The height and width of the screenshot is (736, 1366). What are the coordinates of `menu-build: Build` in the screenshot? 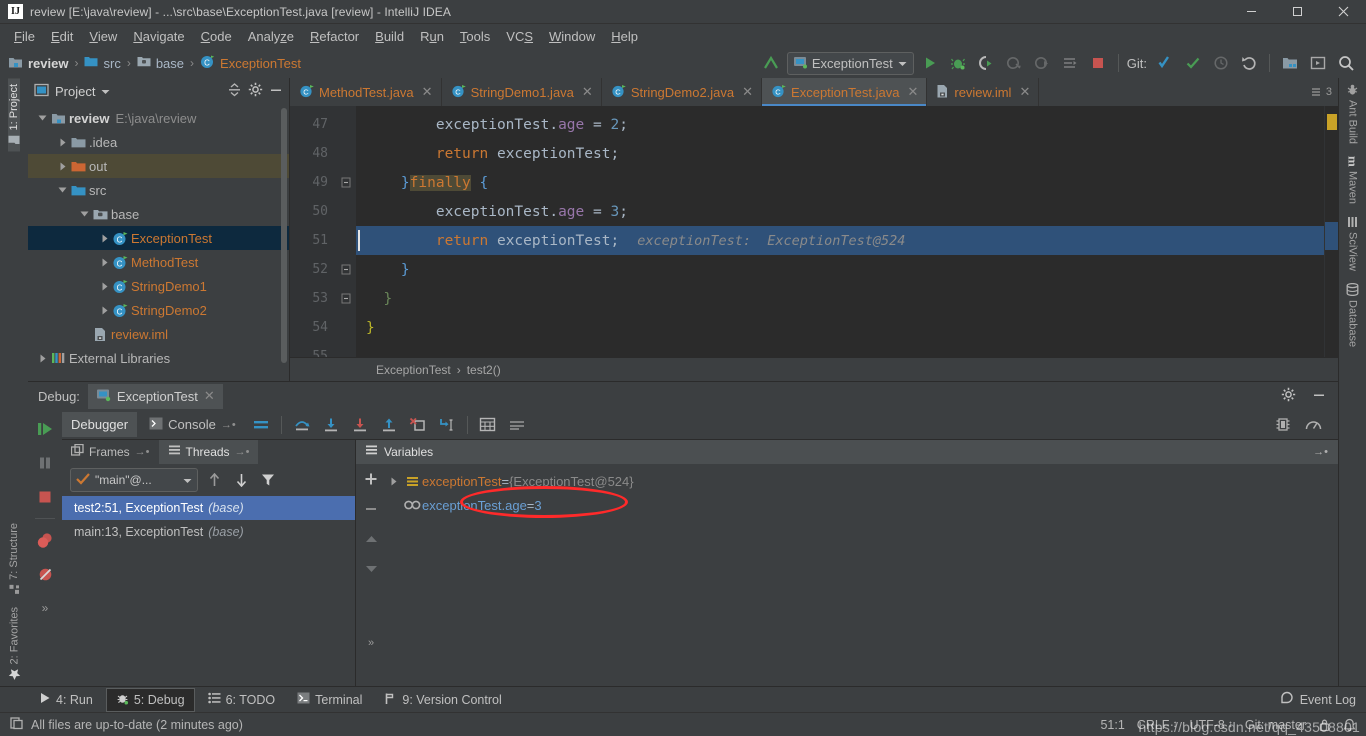 It's located at (389, 36).